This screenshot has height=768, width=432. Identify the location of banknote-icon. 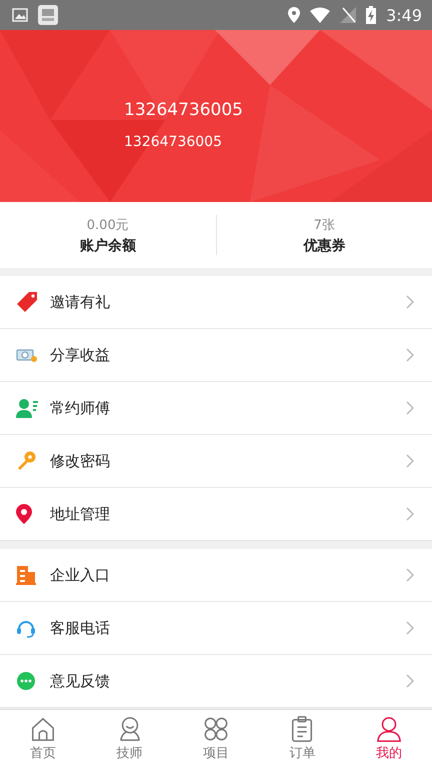
(27, 355).